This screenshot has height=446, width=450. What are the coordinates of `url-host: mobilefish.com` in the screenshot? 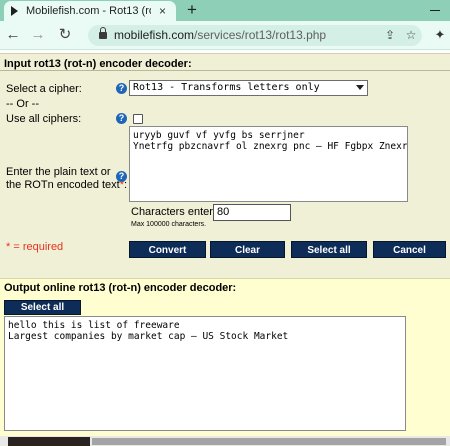 It's located at (154, 35).